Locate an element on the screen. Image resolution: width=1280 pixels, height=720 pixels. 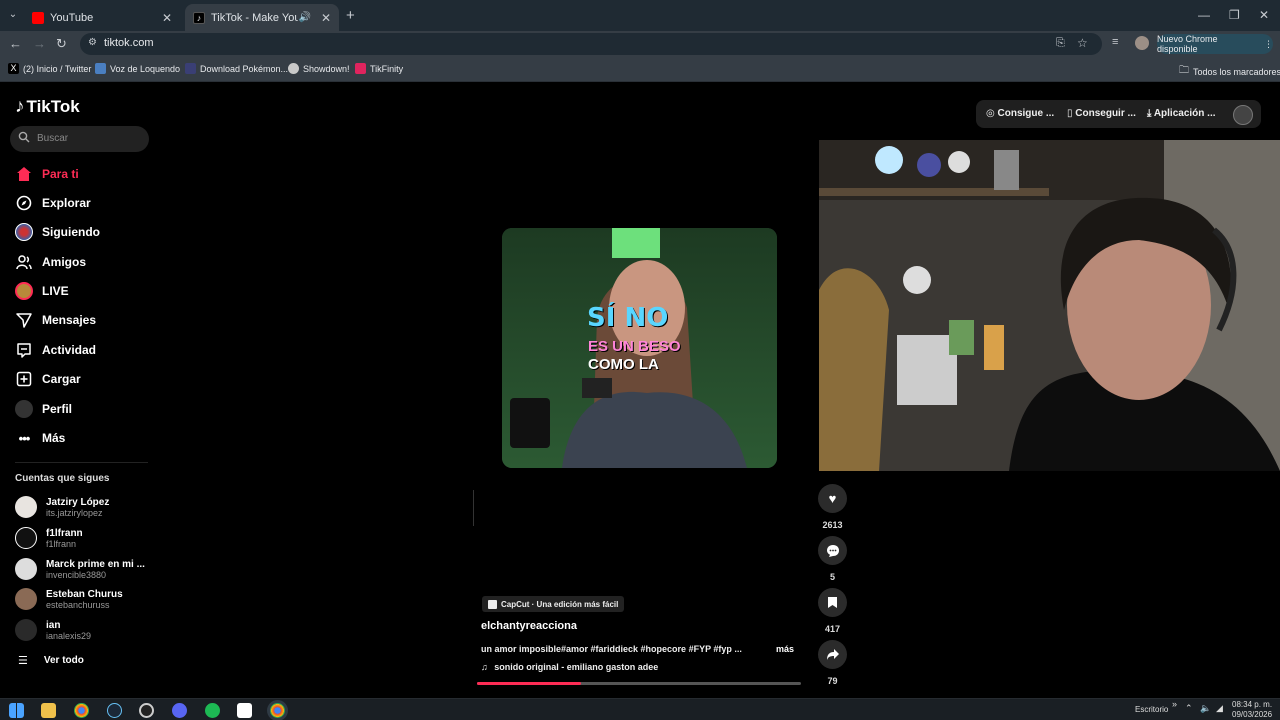
steam-icon is located at coordinates (114, 710).